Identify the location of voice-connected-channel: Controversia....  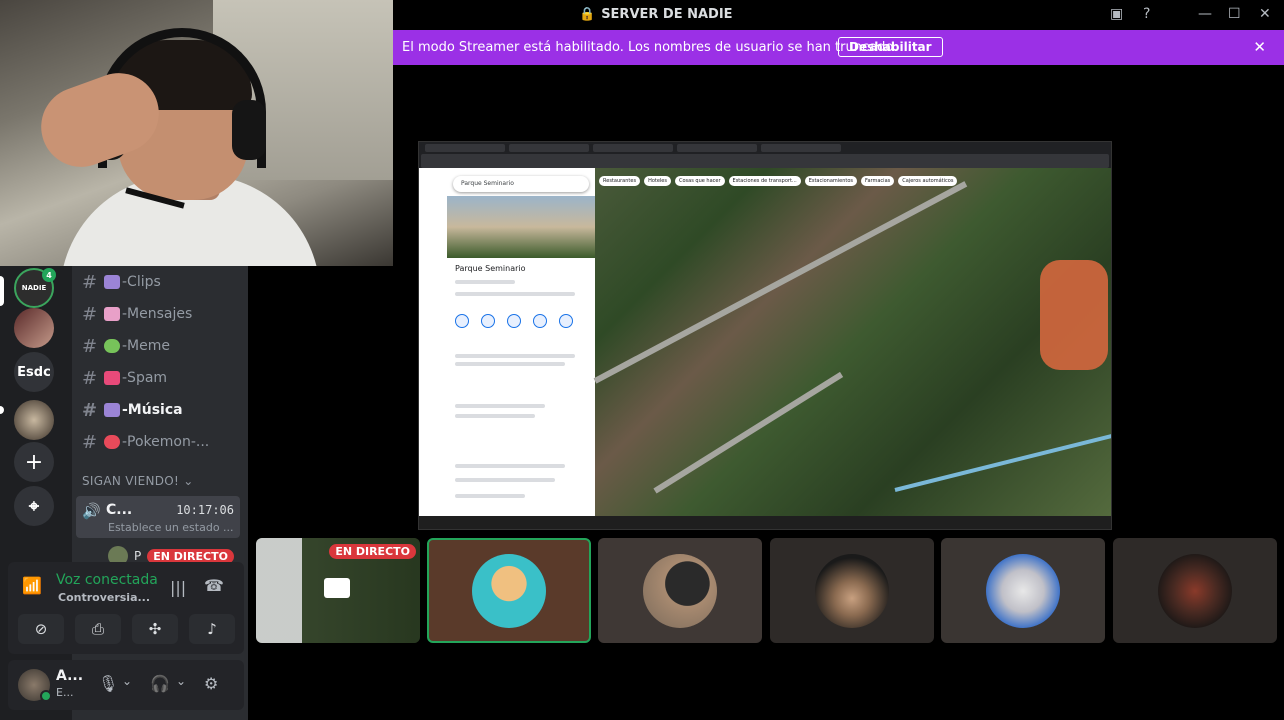
(104, 597).